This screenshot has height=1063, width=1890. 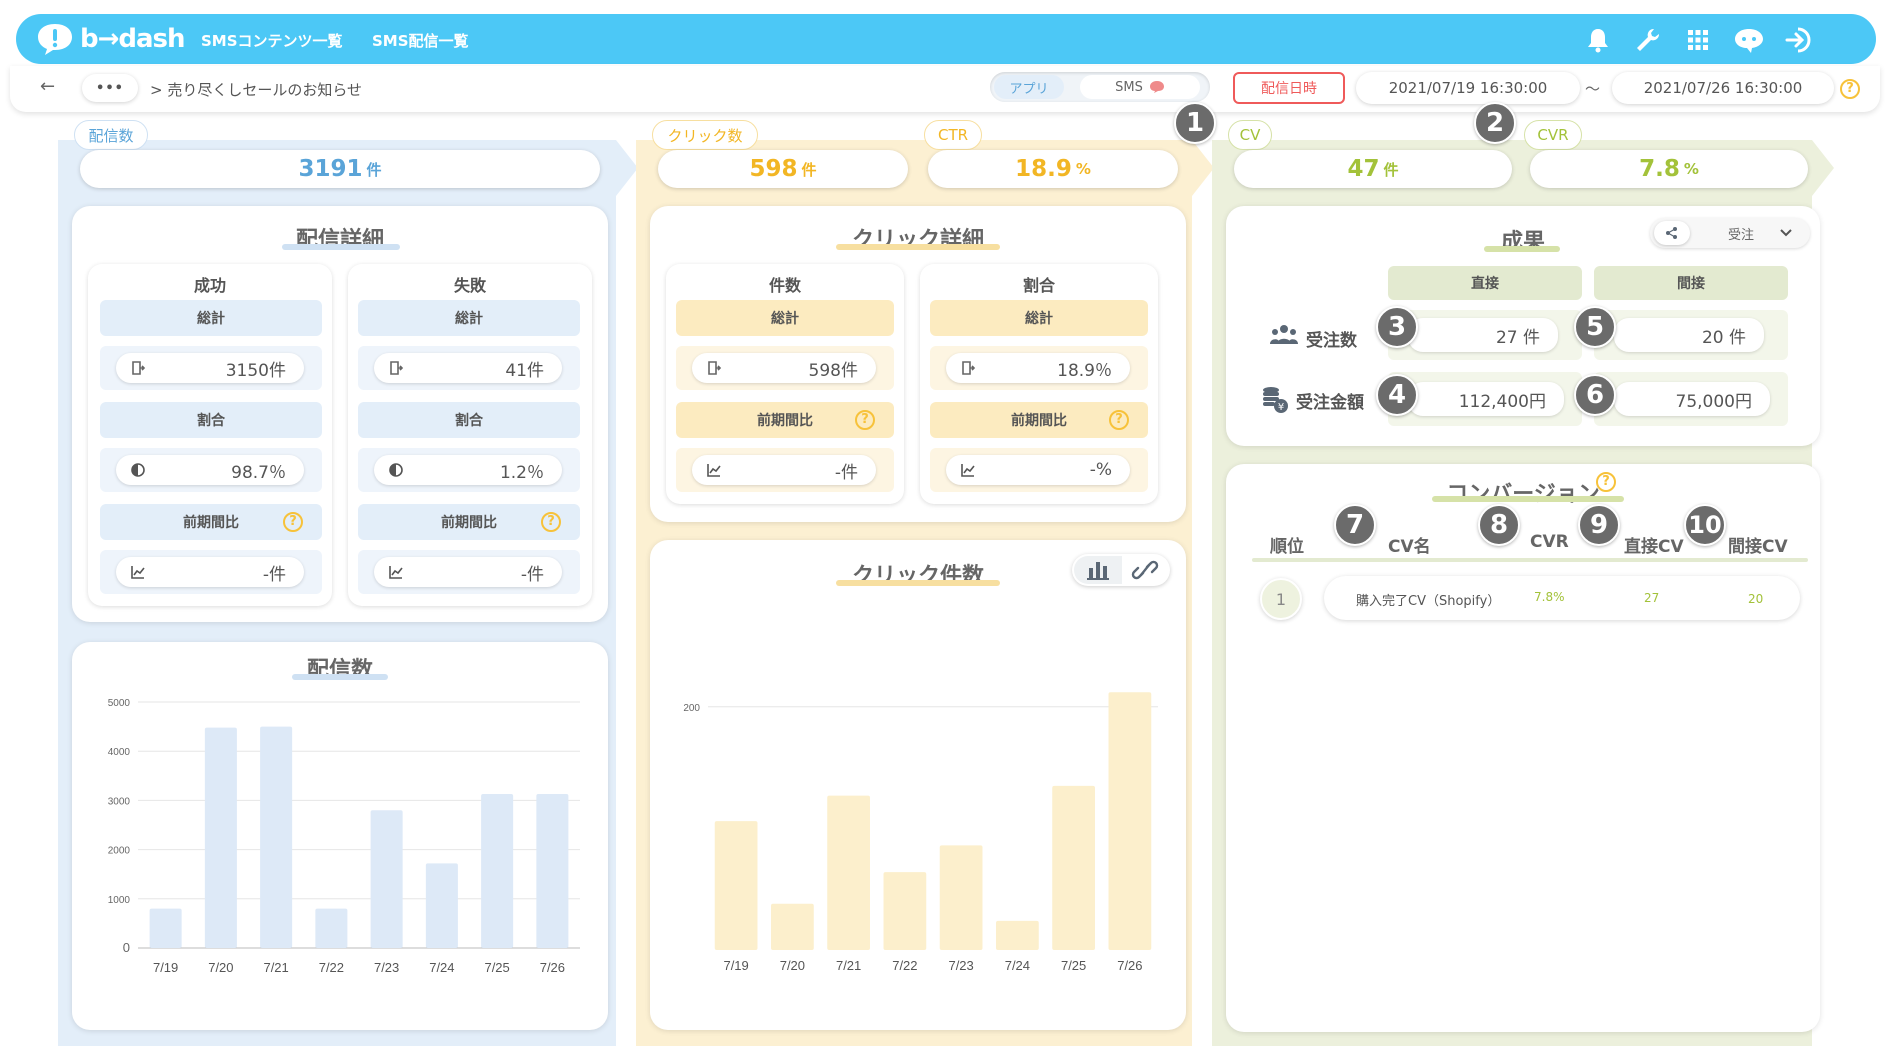 What do you see at coordinates (1786, 233) in the screenshot?
I see `chevron-down-icon` at bounding box center [1786, 233].